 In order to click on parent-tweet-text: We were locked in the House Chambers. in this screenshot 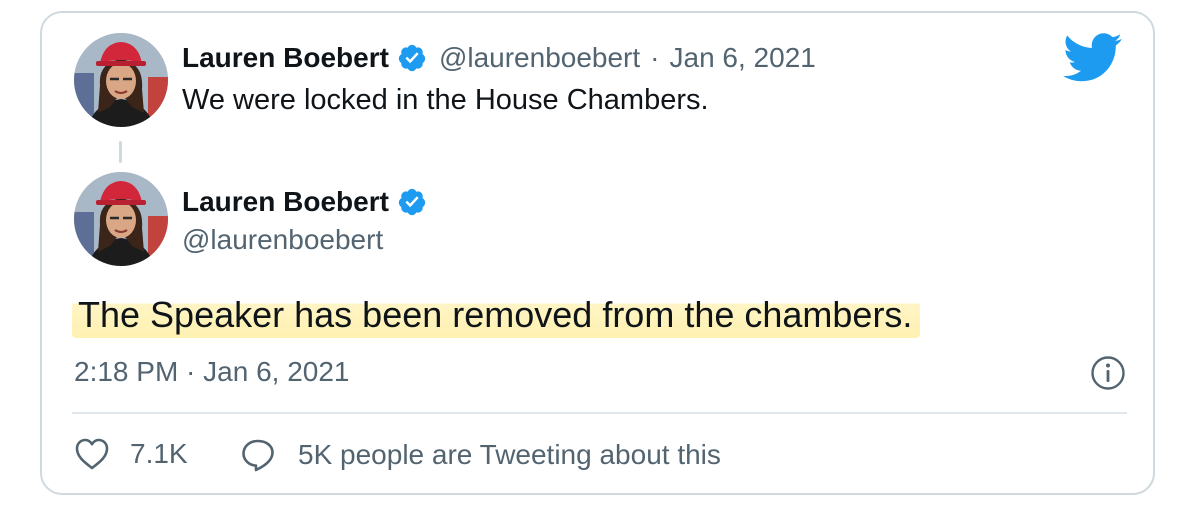, I will do `click(445, 100)`.